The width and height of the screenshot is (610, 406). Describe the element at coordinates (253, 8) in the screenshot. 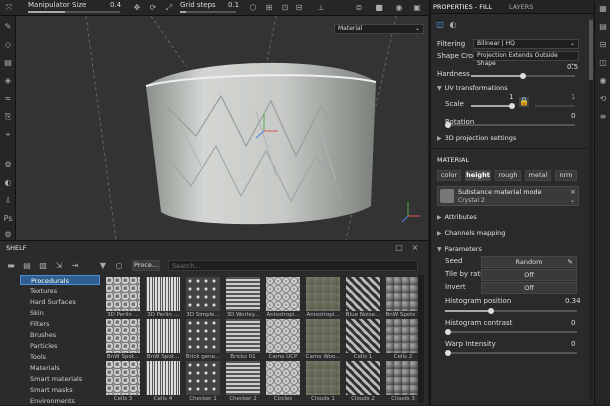

I see `object-icon: ⬡` at that location.